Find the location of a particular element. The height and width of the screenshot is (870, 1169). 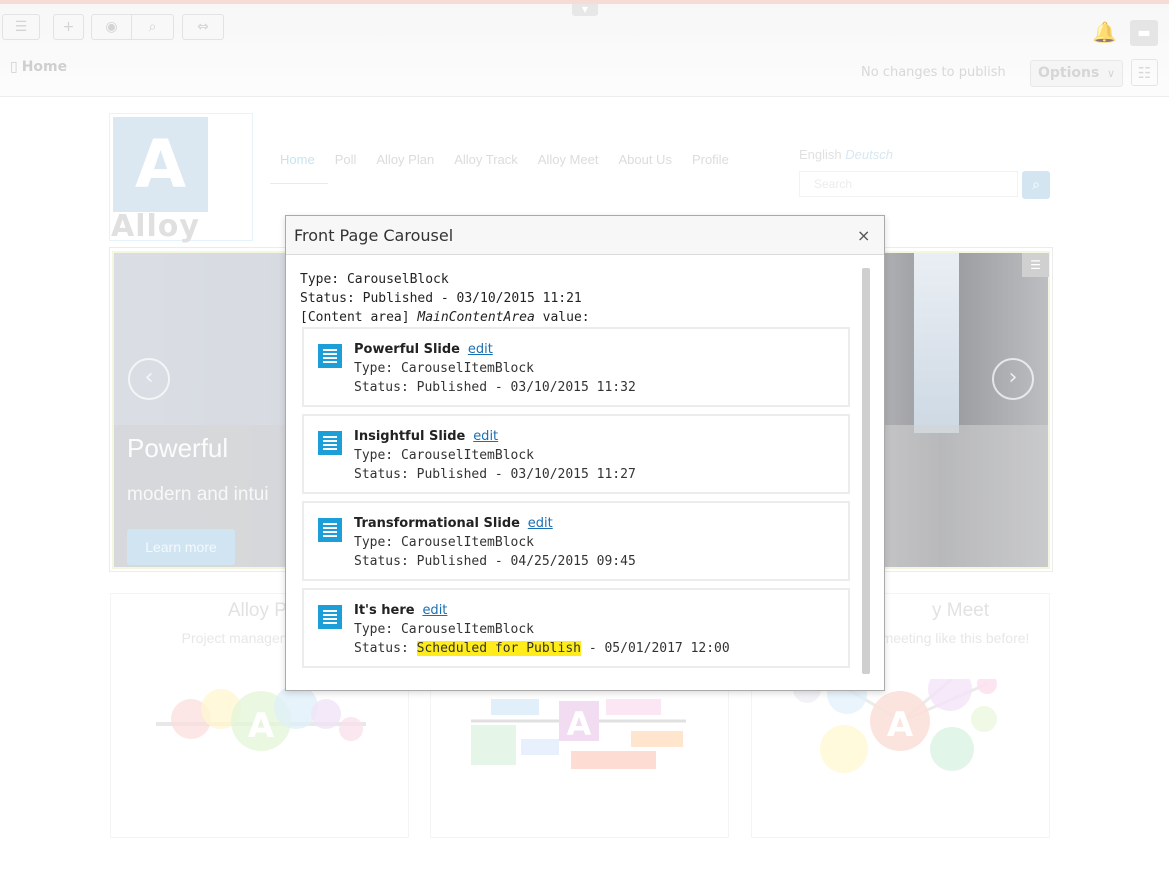

item-status-date: - 03/10/2015 11:27 is located at coordinates (561, 474).